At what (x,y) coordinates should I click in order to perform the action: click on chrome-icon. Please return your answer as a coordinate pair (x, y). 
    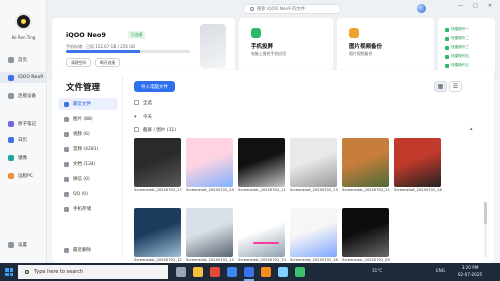
    Looking at the image, I should click on (215, 272).